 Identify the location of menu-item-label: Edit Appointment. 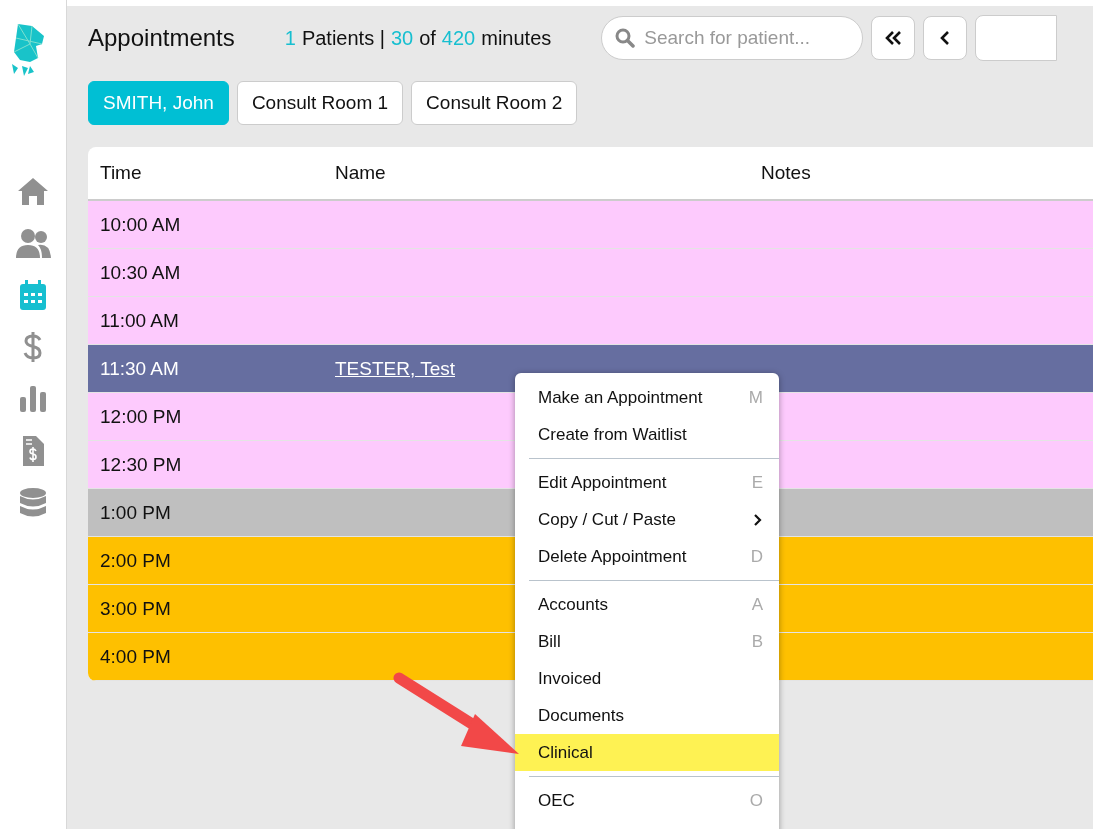
(602, 482).